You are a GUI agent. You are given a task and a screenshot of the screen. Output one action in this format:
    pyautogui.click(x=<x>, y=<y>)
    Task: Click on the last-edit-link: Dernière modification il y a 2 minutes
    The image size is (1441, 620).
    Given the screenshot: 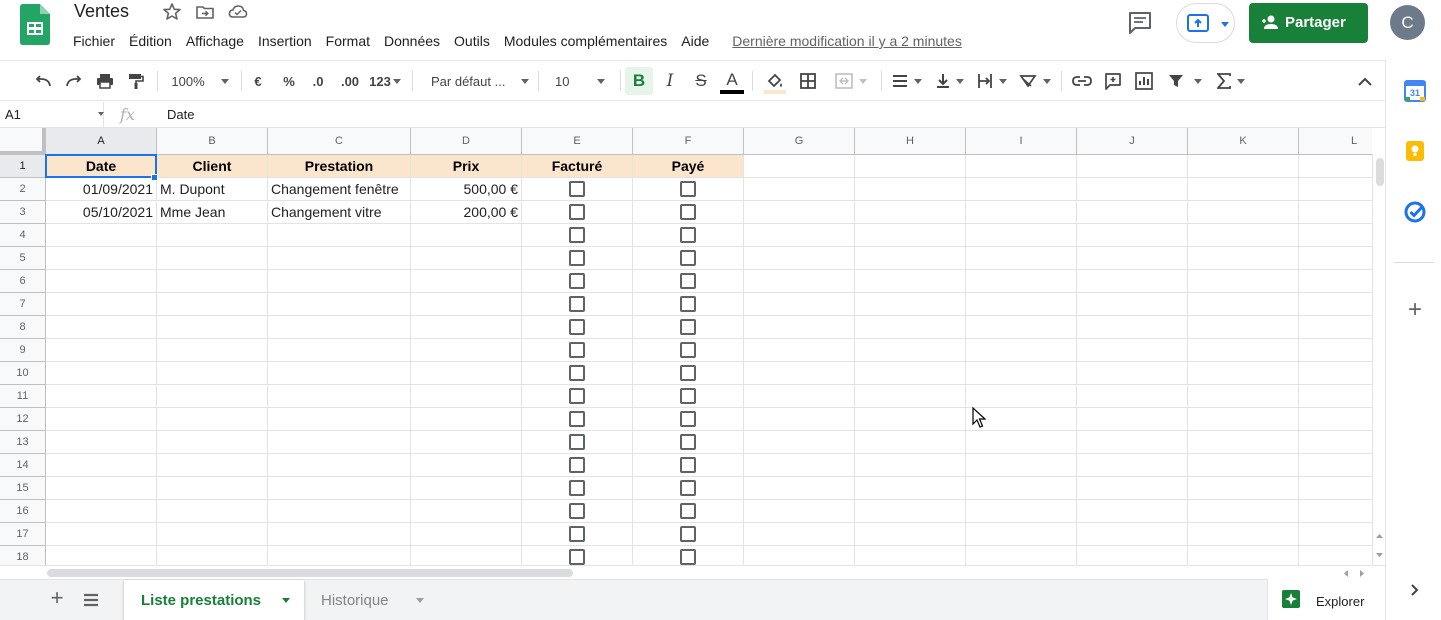 What is the action you would take?
    pyautogui.click(x=843, y=42)
    